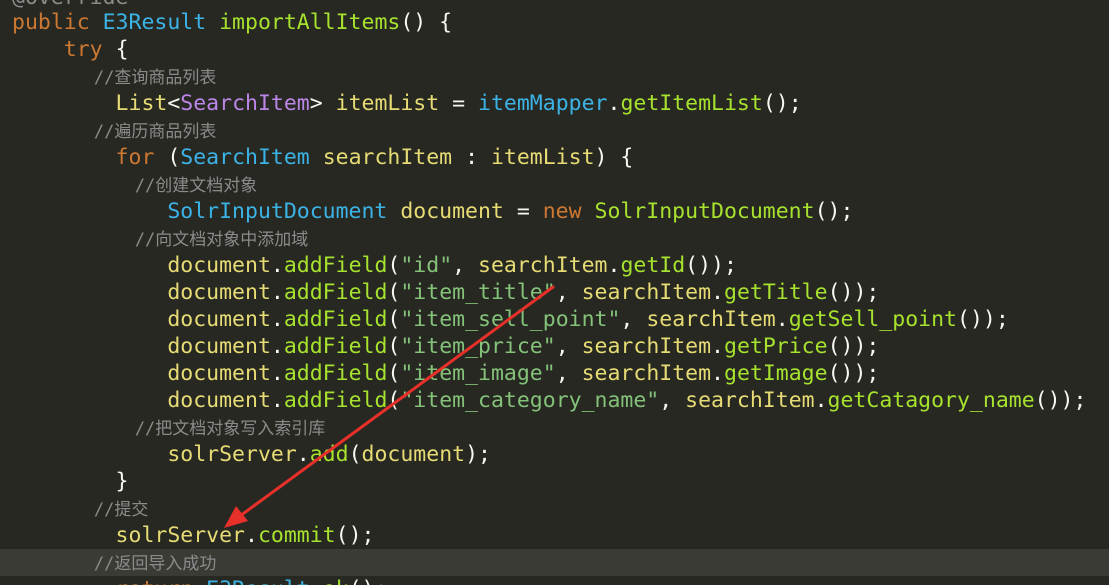 This screenshot has height=585, width=1109. What do you see at coordinates (776, 292) in the screenshot?
I see `code-token: getTitle` at bounding box center [776, 292].